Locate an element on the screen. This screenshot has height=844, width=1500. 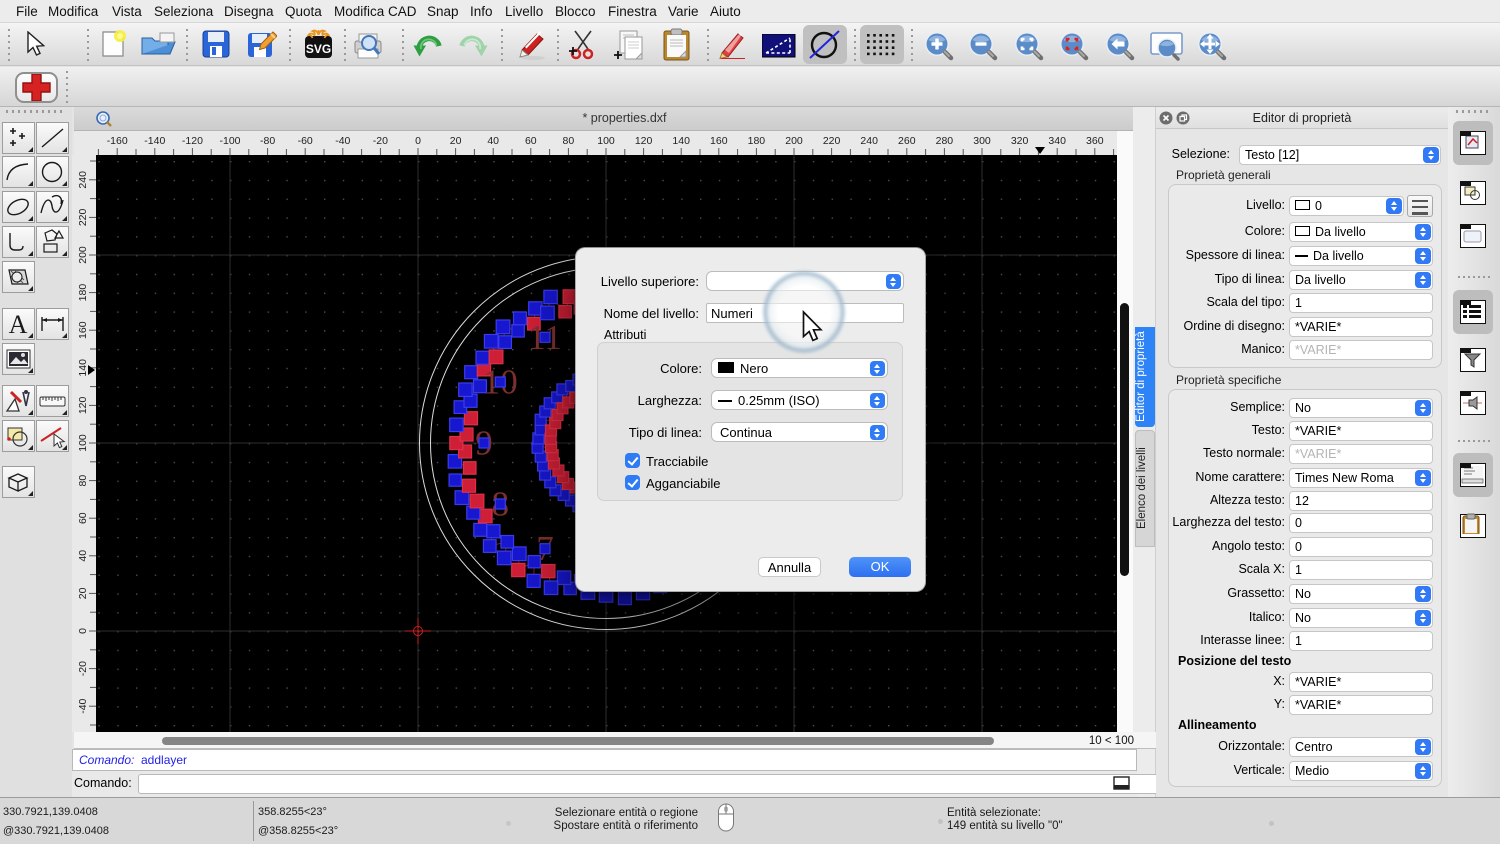
svg-text: -160 is located at coordinates (117, 141).